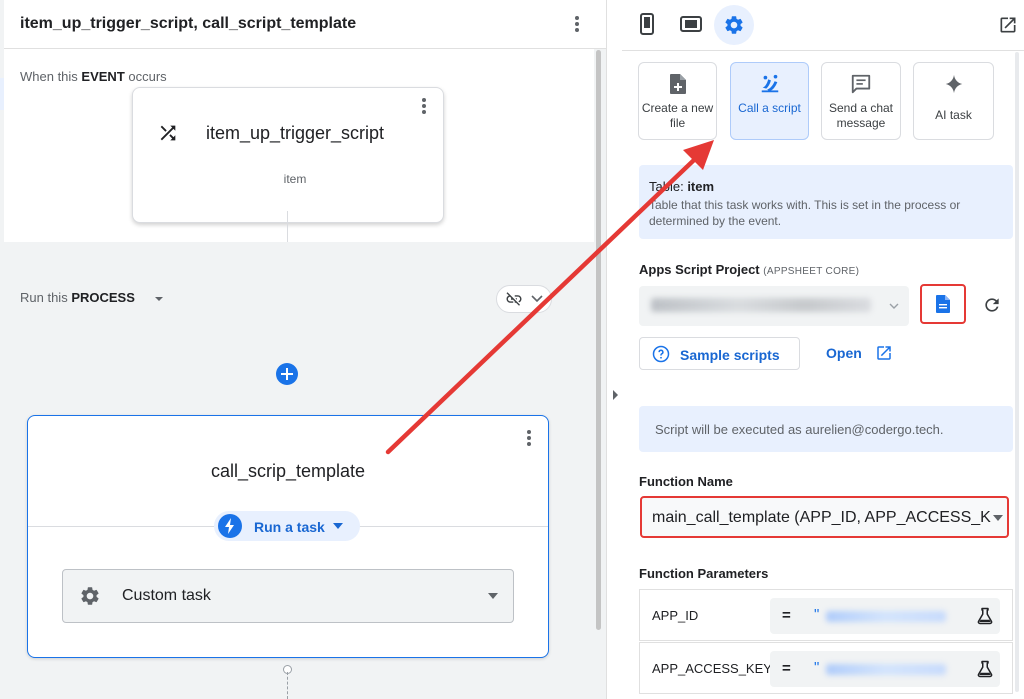  What do you see at coordinates (288, 155) in the screenshot?
I see `event-card: item_up_trigger_script item` at bounding box center [288, 155].